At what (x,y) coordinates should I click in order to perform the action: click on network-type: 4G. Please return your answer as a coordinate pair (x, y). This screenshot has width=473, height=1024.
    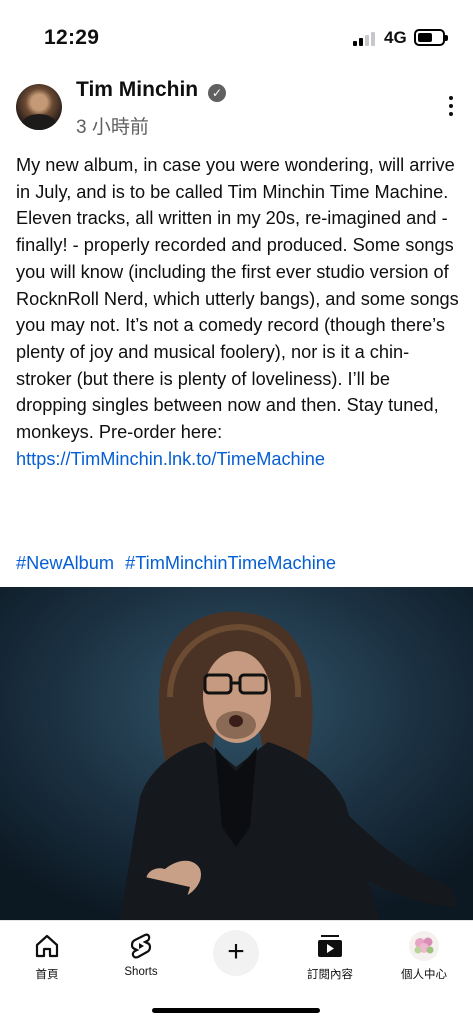
    Looking at the image, I should click on (395, 37).